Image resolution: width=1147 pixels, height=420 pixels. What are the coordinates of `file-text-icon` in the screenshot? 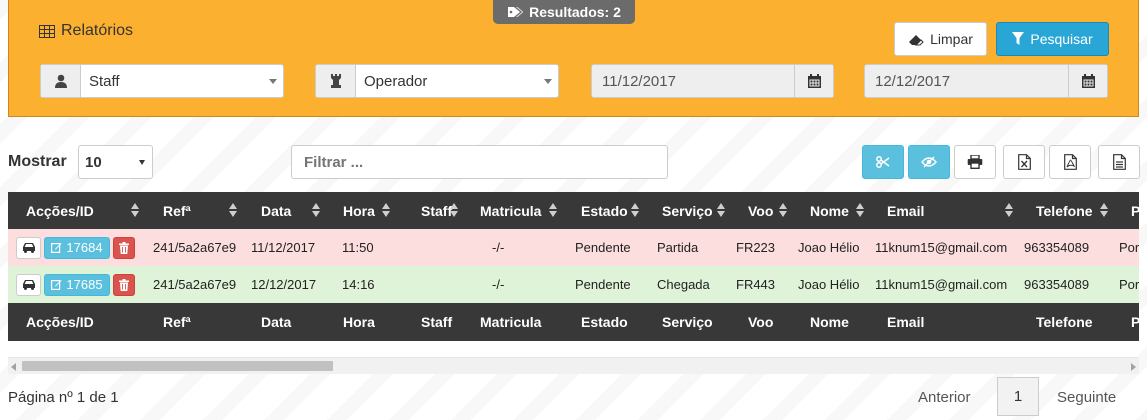 It's located at (1119, 162).